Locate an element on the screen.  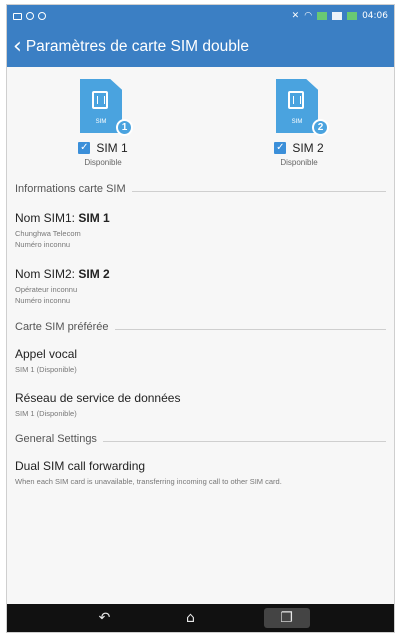
sim2-number: Numéro inconnu is located at coordinates (43, 300).